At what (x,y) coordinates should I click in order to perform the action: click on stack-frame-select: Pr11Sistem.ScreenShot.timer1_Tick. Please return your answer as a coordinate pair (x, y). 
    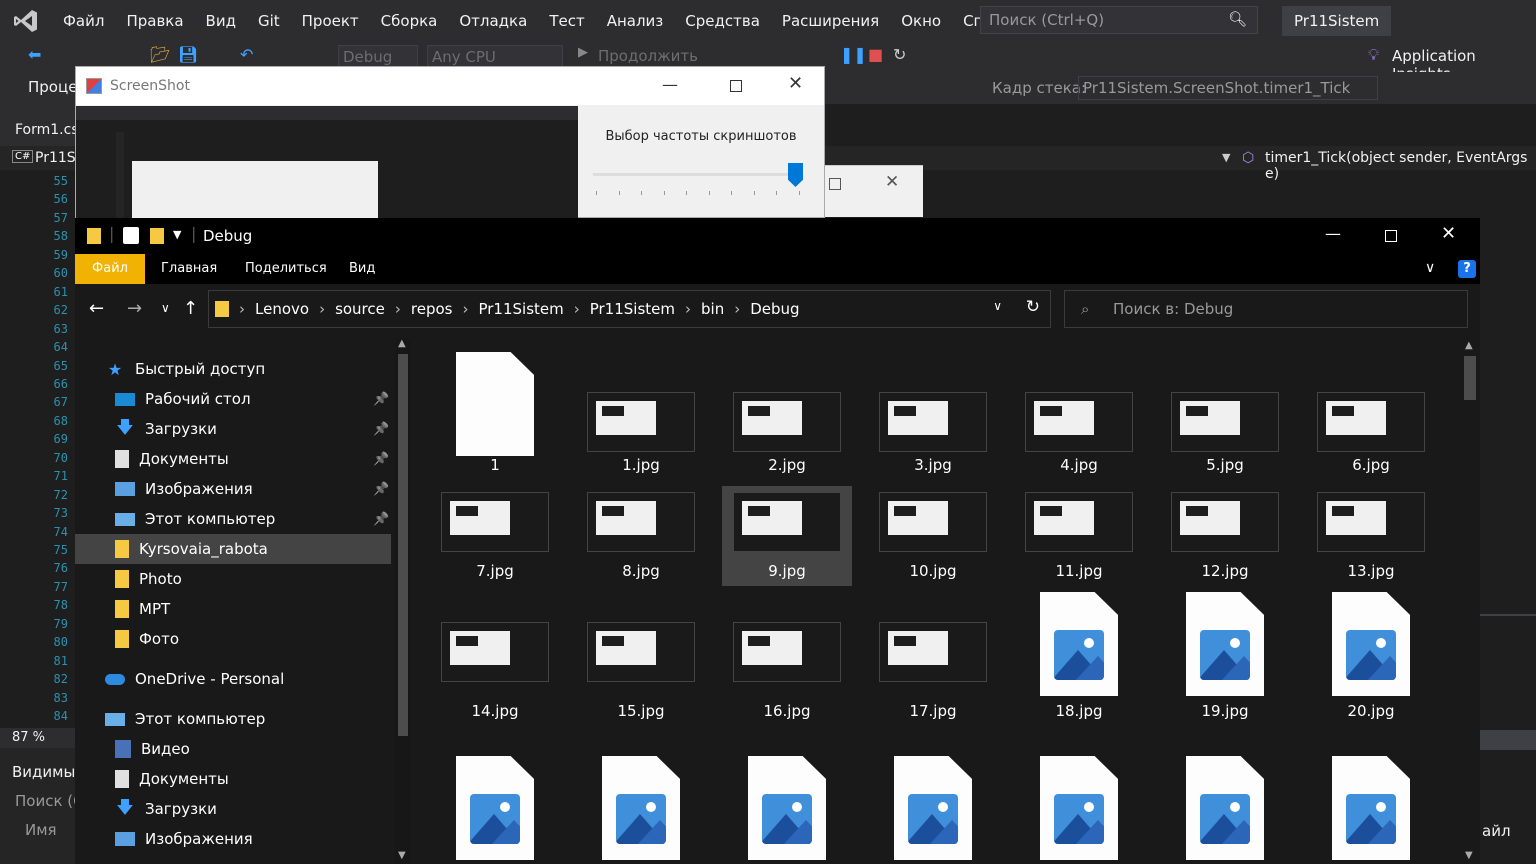
    Looking at the image, I should click on (1228, 88).